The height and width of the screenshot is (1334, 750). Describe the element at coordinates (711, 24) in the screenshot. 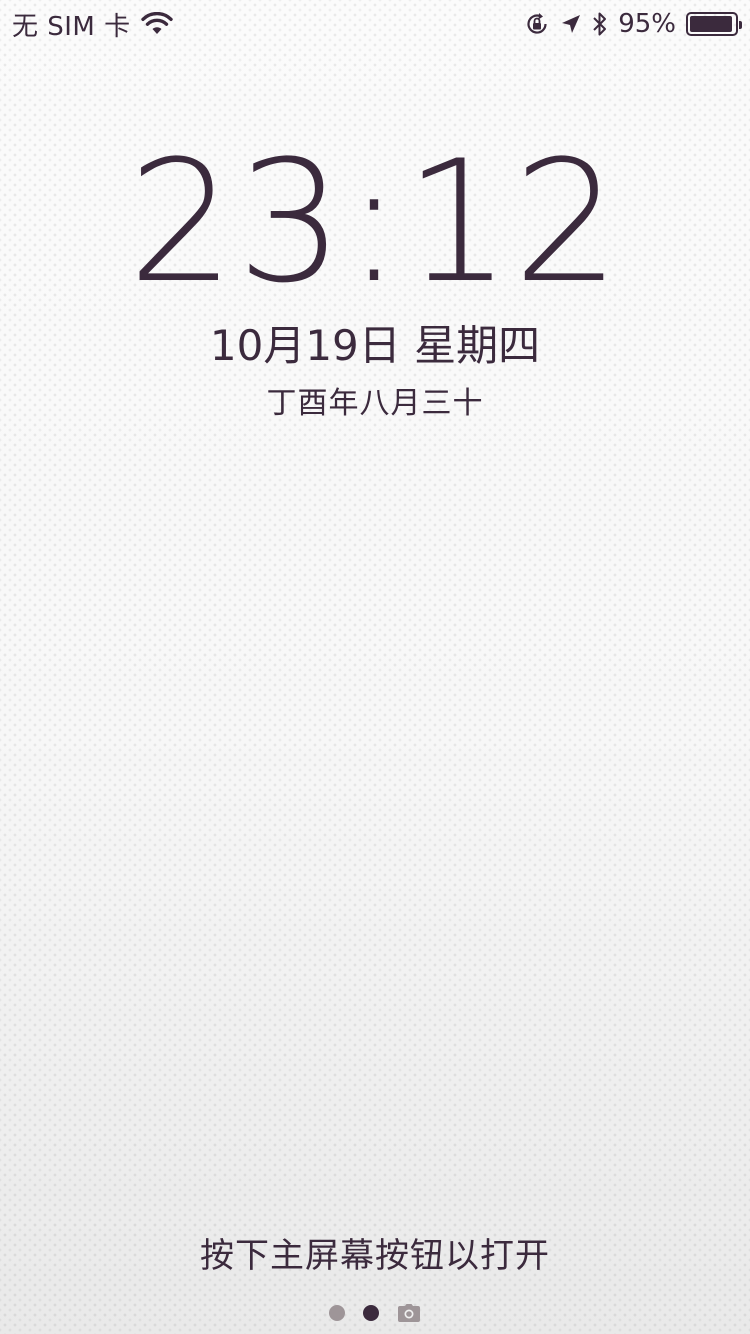

I see `battery-level-fill` at that location.